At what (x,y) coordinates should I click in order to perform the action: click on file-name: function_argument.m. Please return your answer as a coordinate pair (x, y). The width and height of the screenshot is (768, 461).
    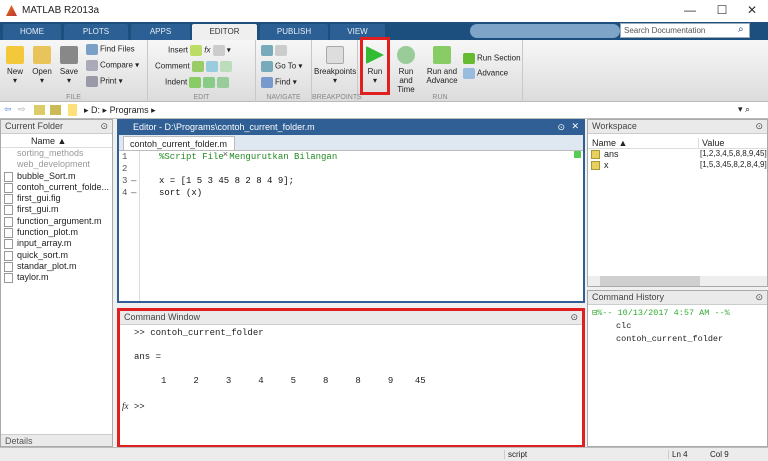
    Looking at the image, I should click on (59, 220).